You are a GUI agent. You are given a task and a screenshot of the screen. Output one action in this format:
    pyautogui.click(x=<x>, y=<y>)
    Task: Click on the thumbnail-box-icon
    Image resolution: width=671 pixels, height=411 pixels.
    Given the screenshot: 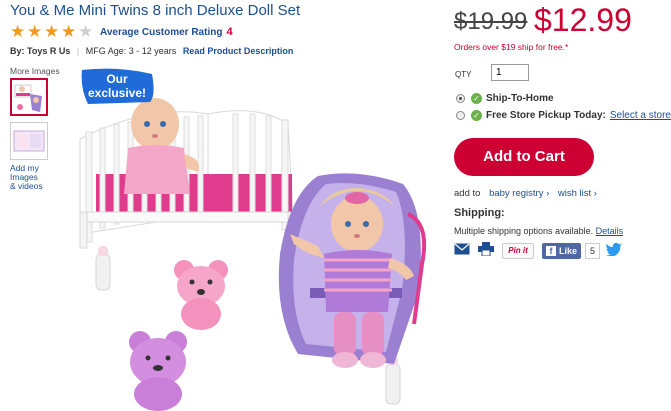 What is the action you would take?
    pyautogui.click(x=29, y=141)
    